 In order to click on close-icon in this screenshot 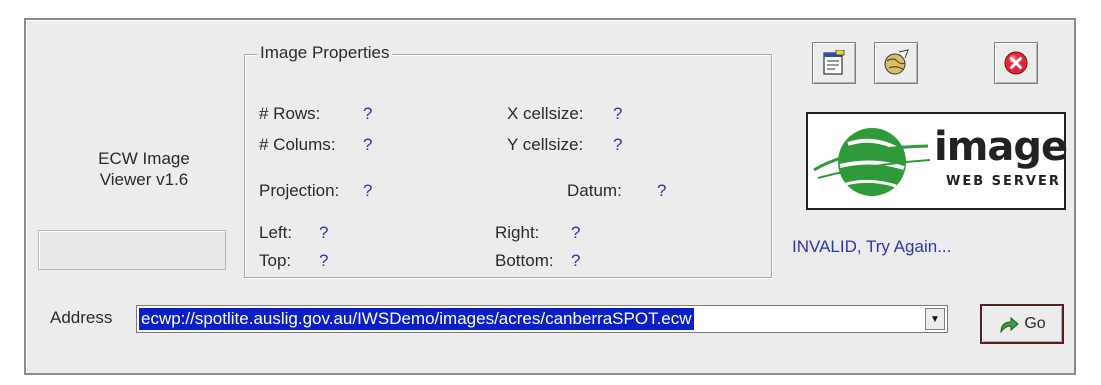, I will do `click(1016, 63)`.